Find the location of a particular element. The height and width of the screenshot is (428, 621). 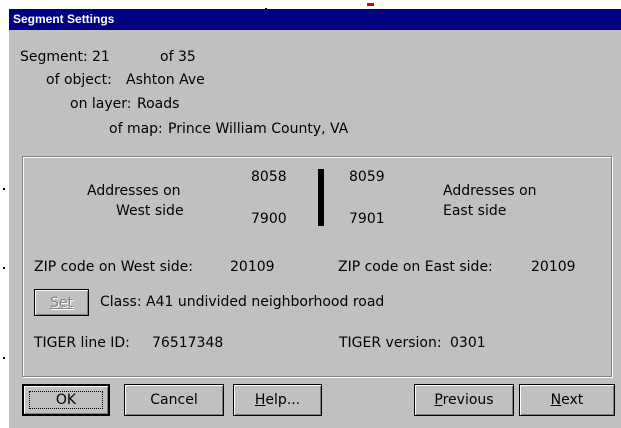

next-button-label: Next is located at coordinates (567, 400).